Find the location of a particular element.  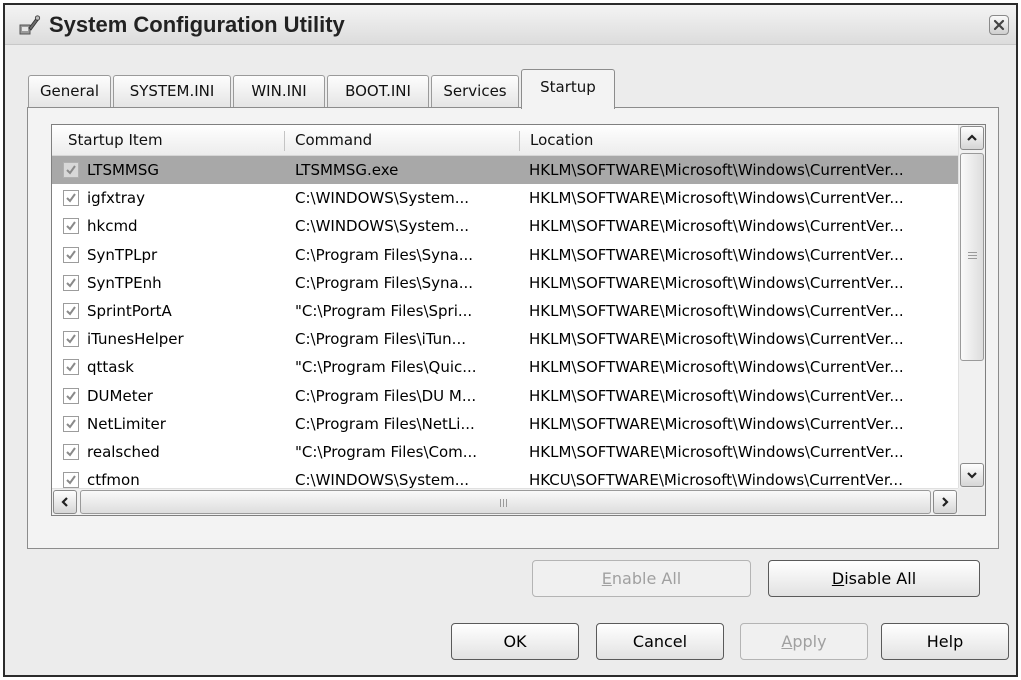

tab-win-ini: WIN.INI is located at coordinates (279, 91).